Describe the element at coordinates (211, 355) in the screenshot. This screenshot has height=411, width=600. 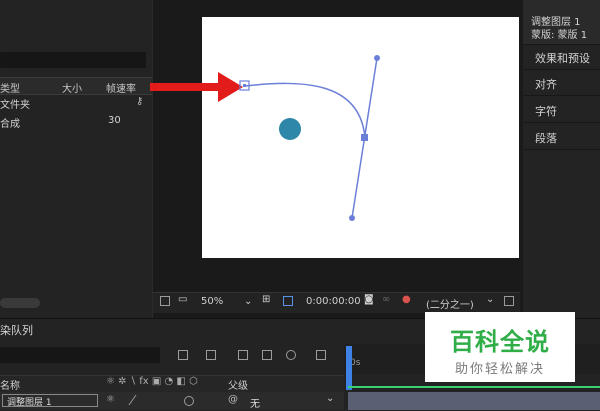
I see `draft-3d-icon` at that location.